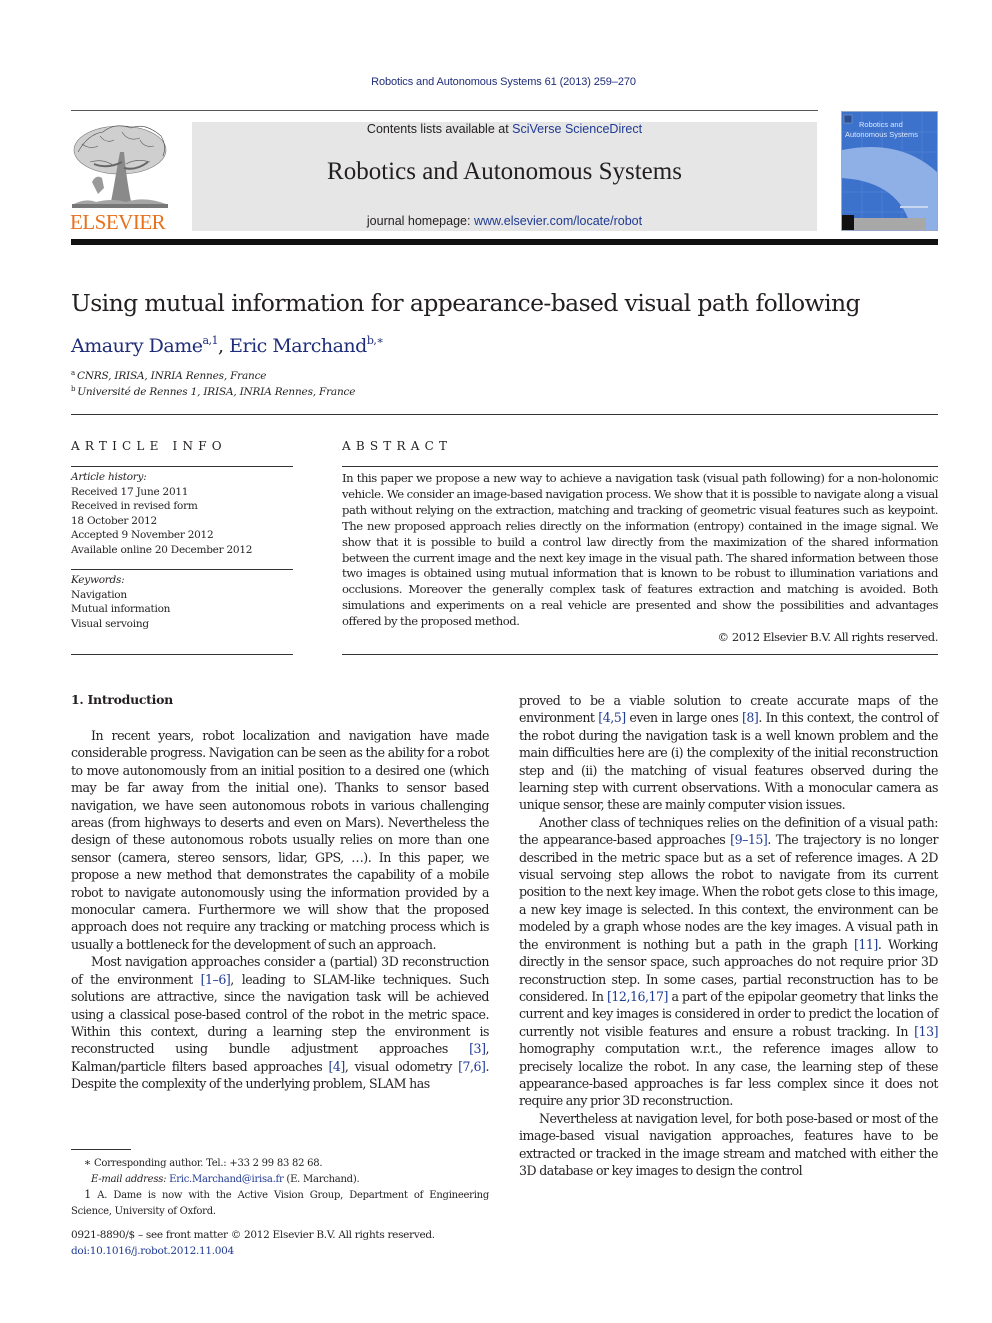  I want to click on author-name: Amaury Dame, so click(137, 346).